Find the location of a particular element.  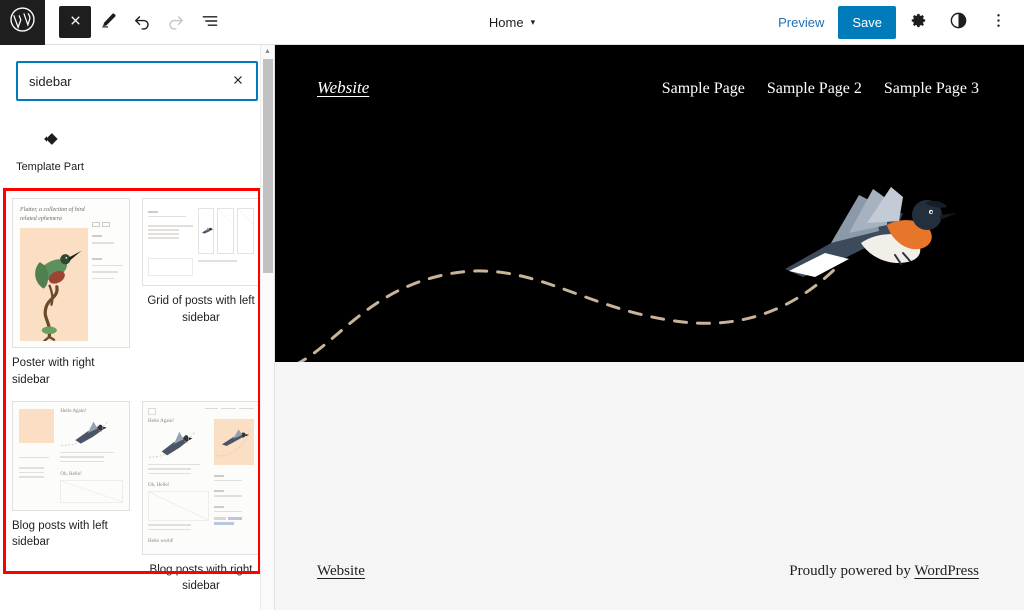

save-button: Save is located at coordinates (867, 22).